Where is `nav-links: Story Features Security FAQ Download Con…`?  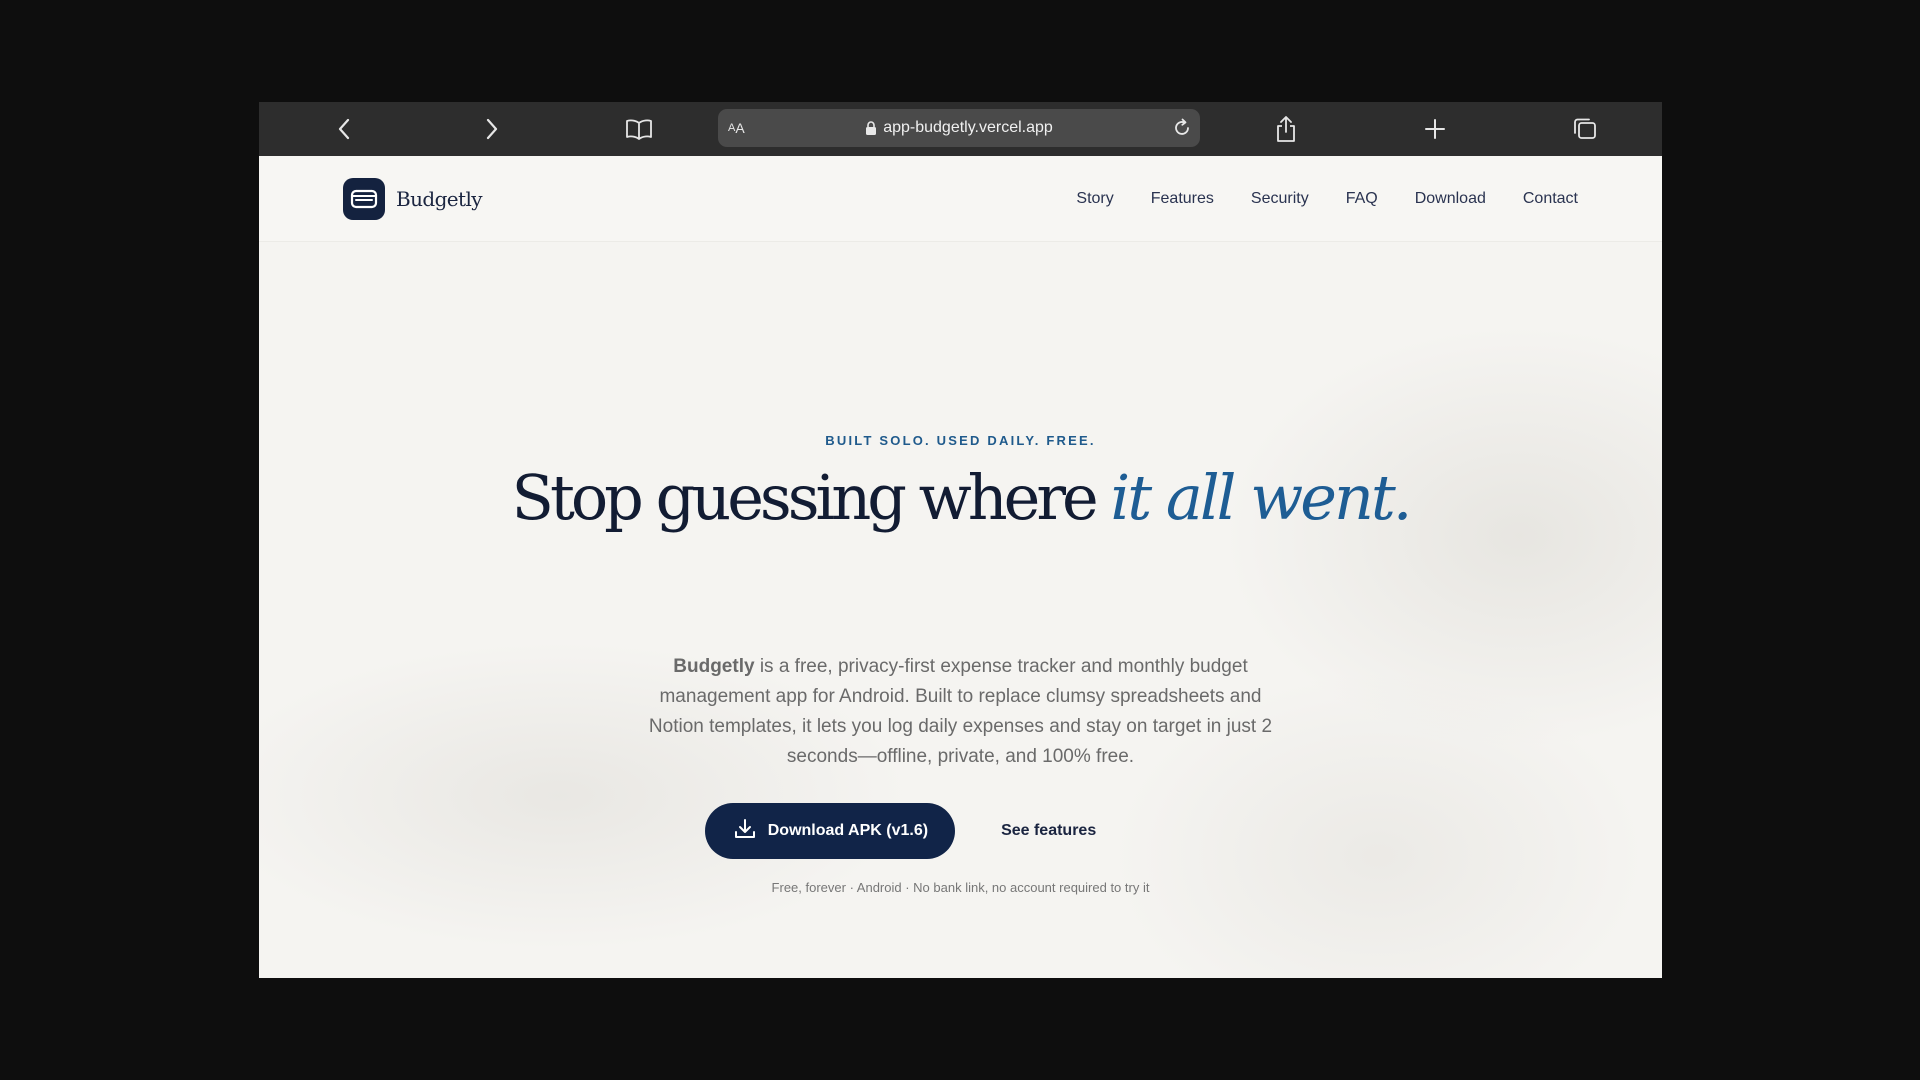
nav-links: Story Features Security FAQ Download Con… is located at coordinates (1327, 199).